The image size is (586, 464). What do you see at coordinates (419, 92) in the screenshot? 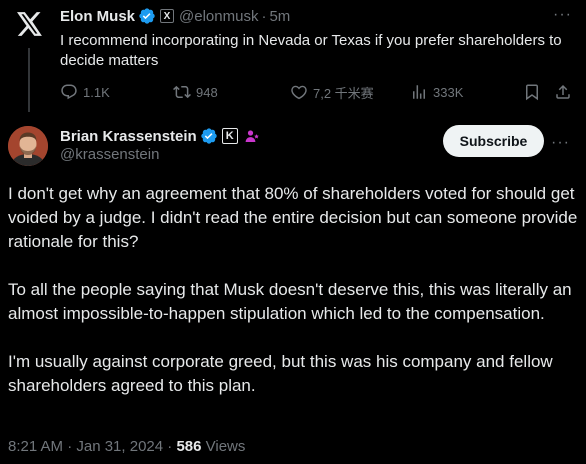
I see `analytics-icon` at bounding box center [419, 92].